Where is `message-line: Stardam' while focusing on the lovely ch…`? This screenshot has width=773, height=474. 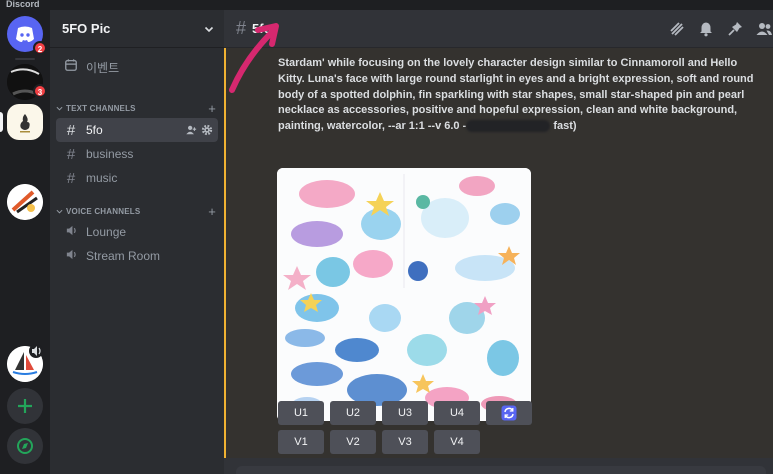
message-line: Stardam' while focusing on the lovely ch… is located at coordinates (508, 63).